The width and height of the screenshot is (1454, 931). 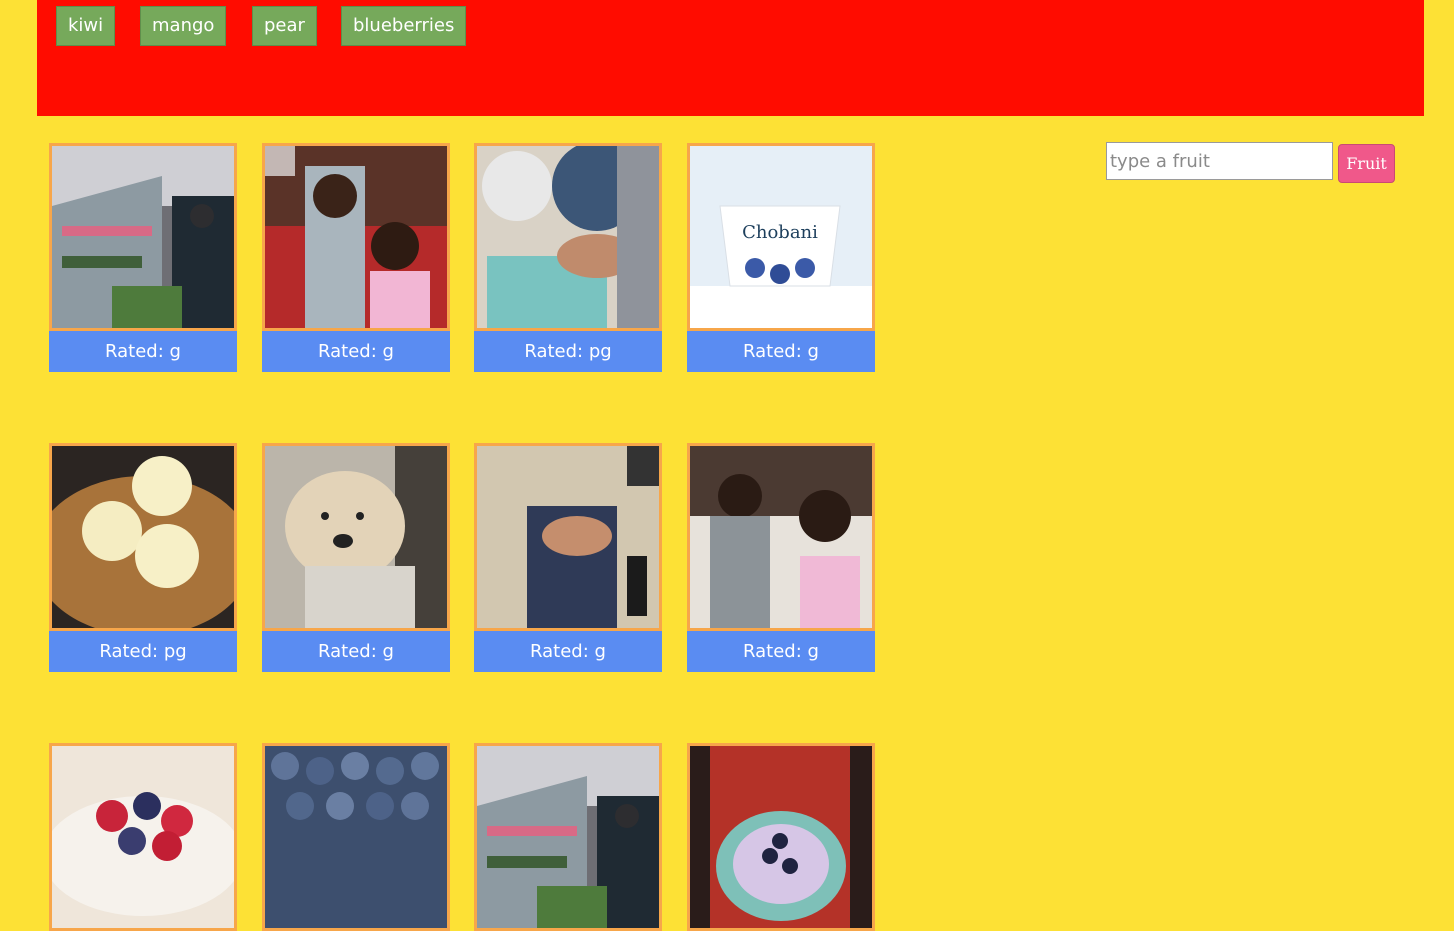 I want to click on fruit-button-mango: mango, so click(x=183, y=26).